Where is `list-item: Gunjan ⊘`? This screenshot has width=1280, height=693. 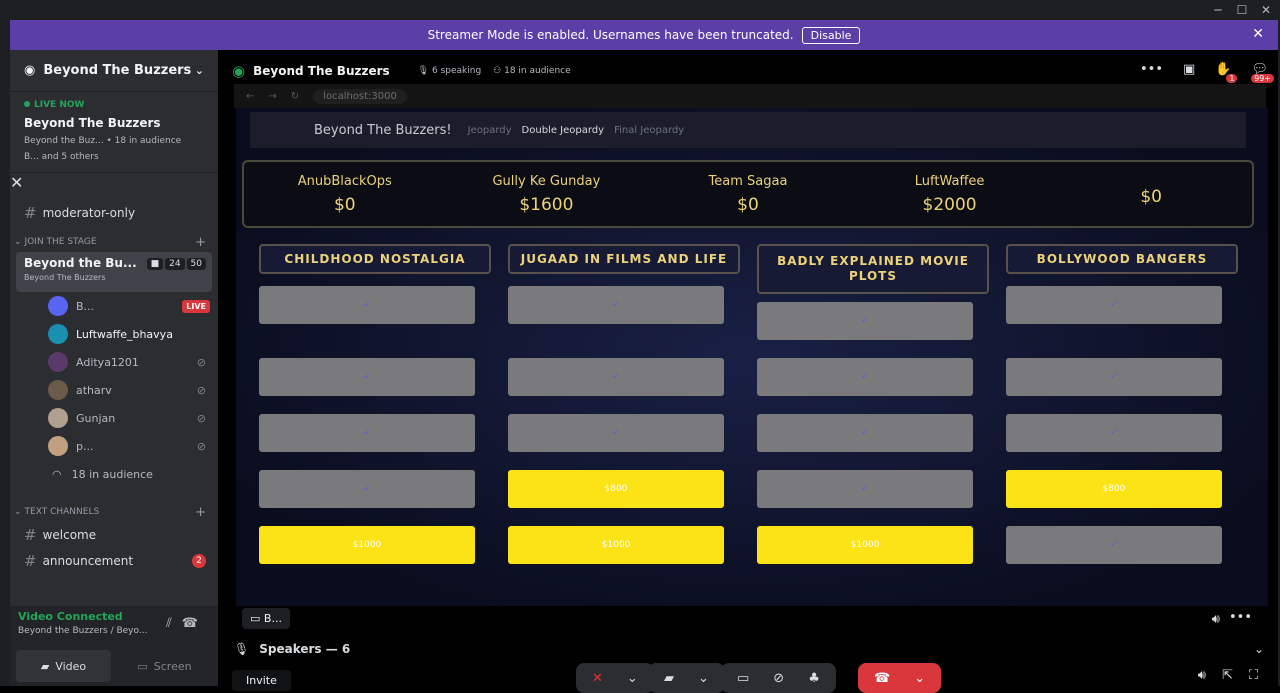
list-item: Gunjan ⊘ is located at coordinates (114, 418).